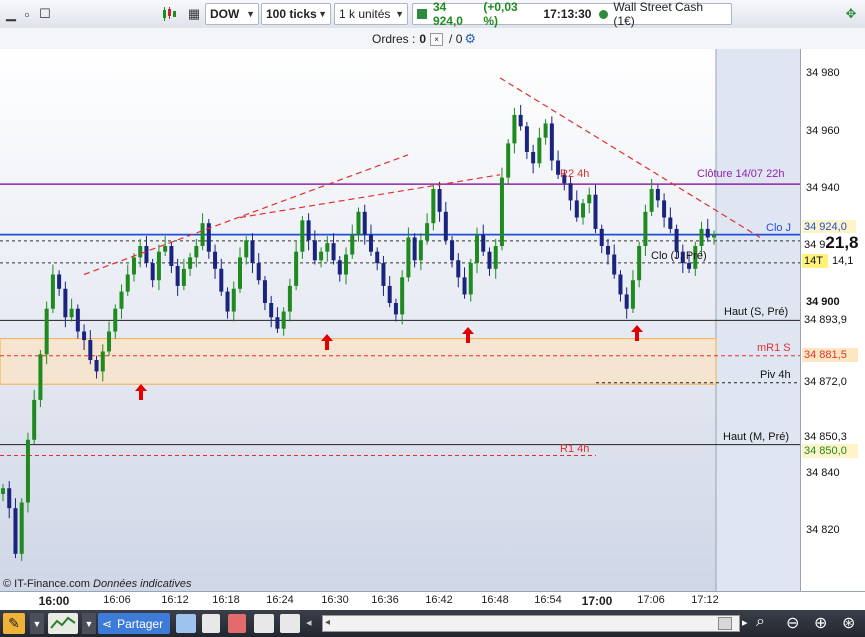 This screenshot has width=865, height=637. What do you see at coordinates (27, 14) in the screenshot?
I see `restore-icon: ▫` at bounding box center [27, 14].